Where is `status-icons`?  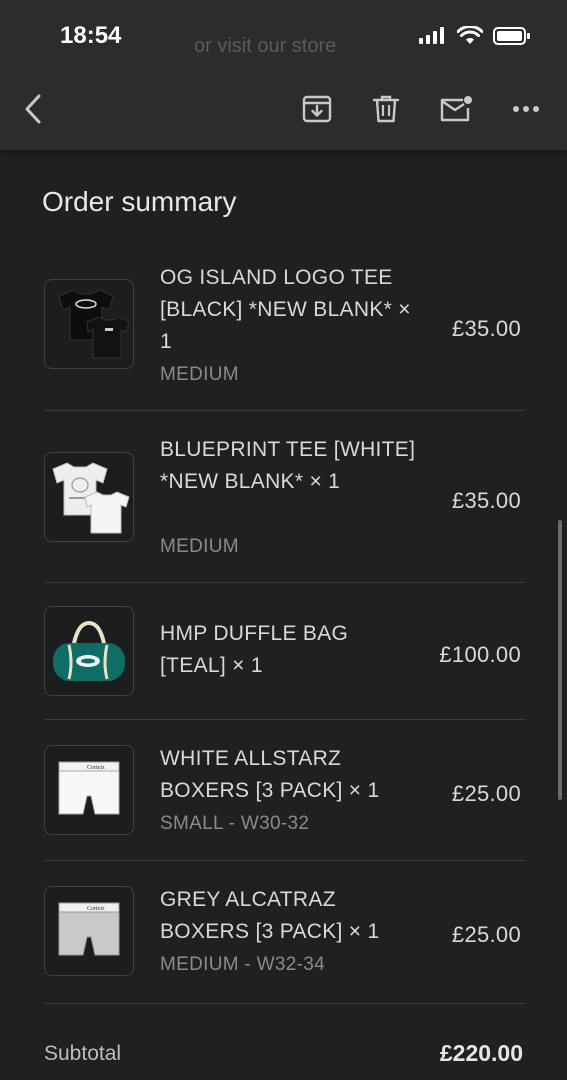 status-icons is located at coordinates (475, 36).